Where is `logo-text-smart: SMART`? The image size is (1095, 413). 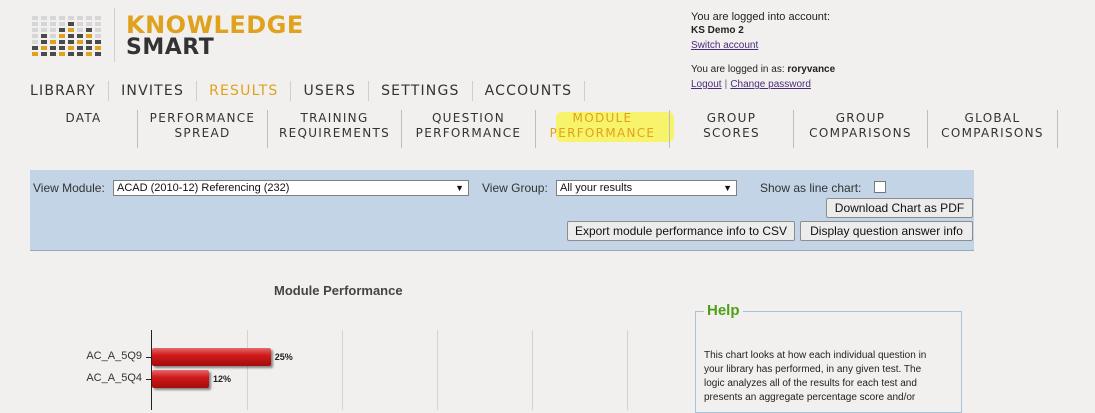 logo-text-smart: SMART is located at coordinates (170, 47).